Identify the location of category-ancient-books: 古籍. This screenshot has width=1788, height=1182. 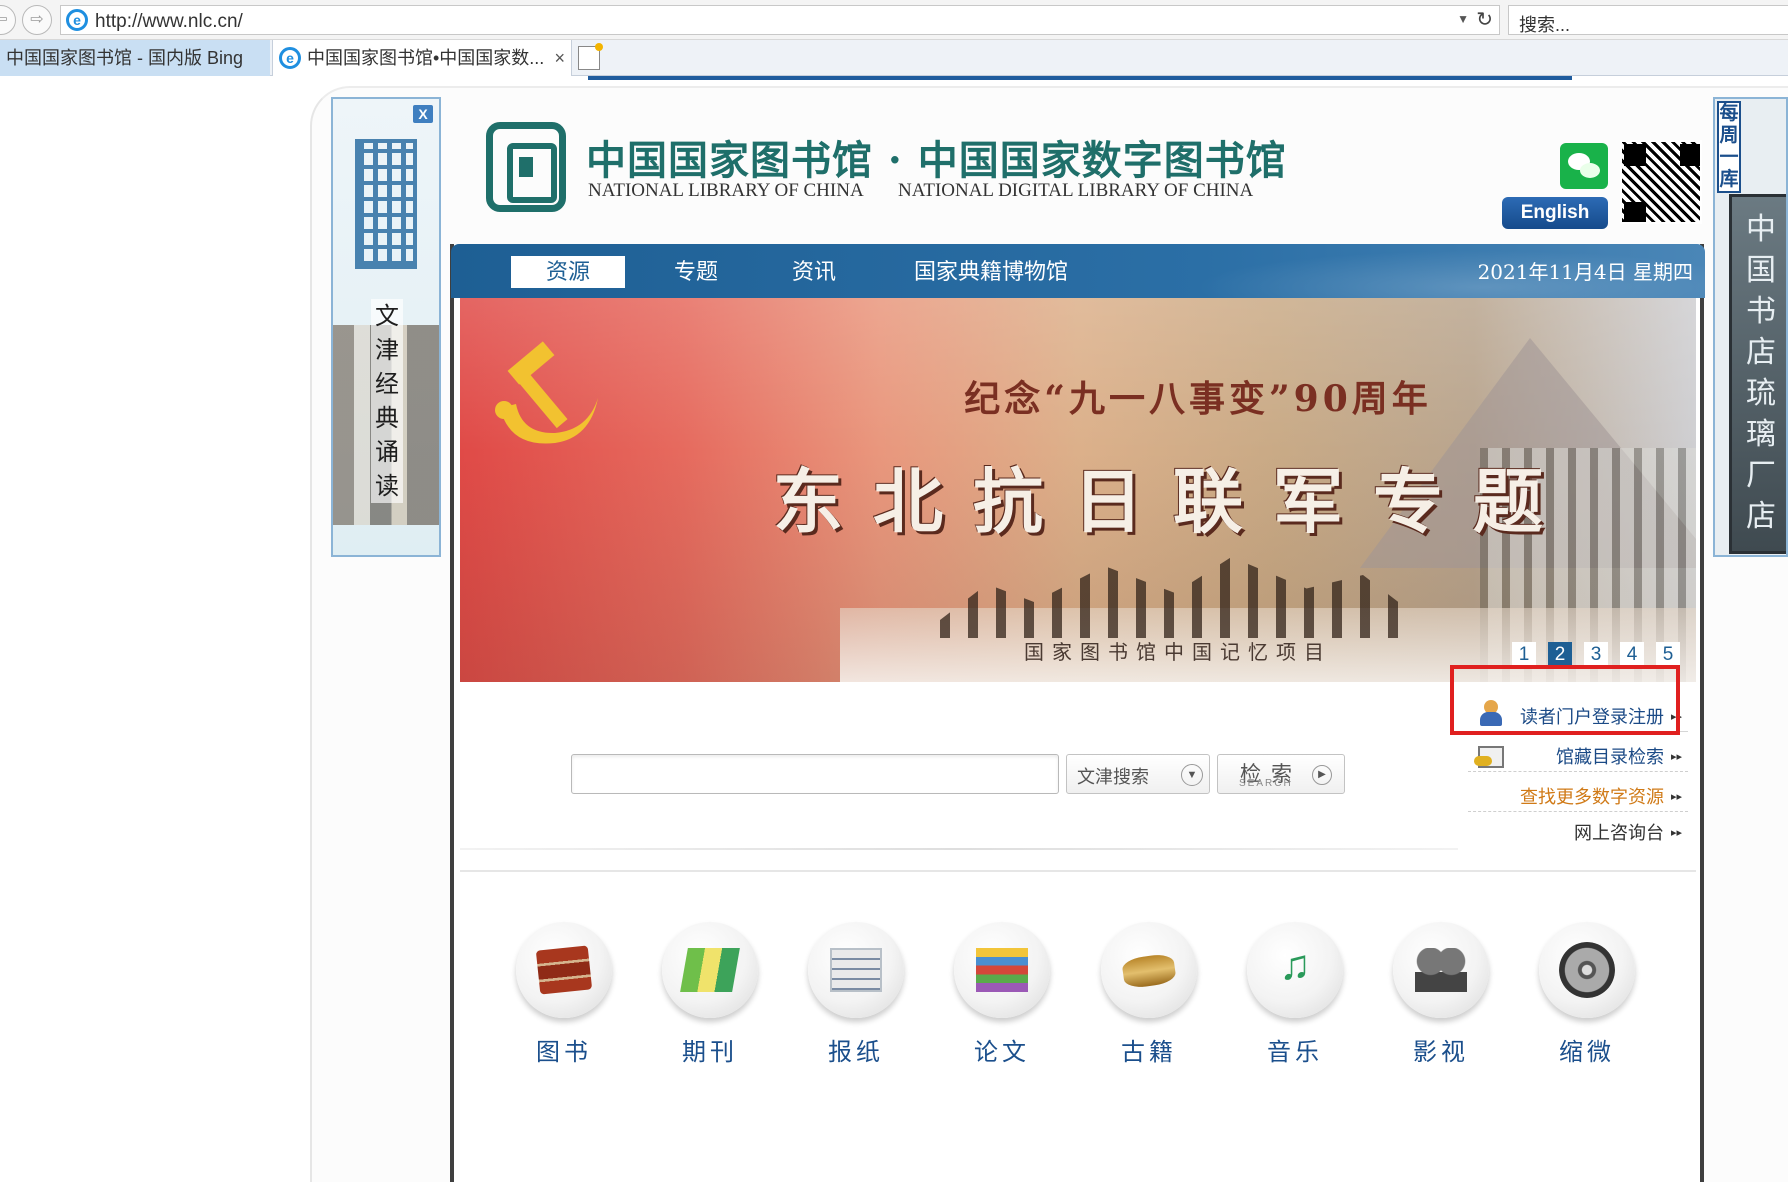
(1149, 997).